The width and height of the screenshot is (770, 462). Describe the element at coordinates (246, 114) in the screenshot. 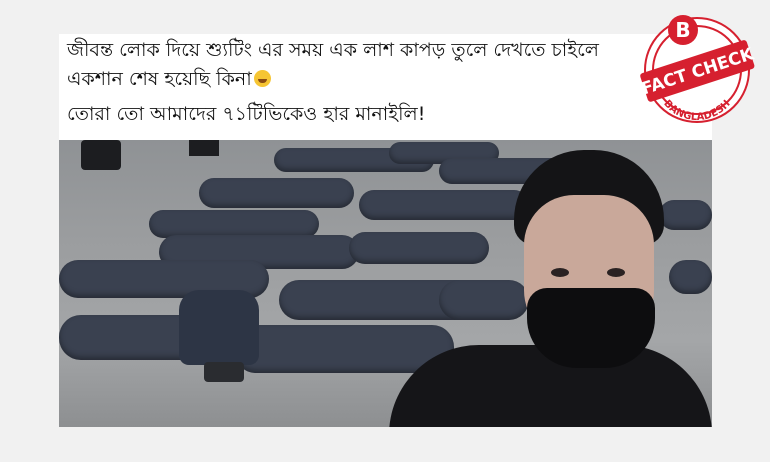

I see `caption-line-3: তোরা তো আমাদের ৭১টিভিকেও হার মানাইলি!` at that location.